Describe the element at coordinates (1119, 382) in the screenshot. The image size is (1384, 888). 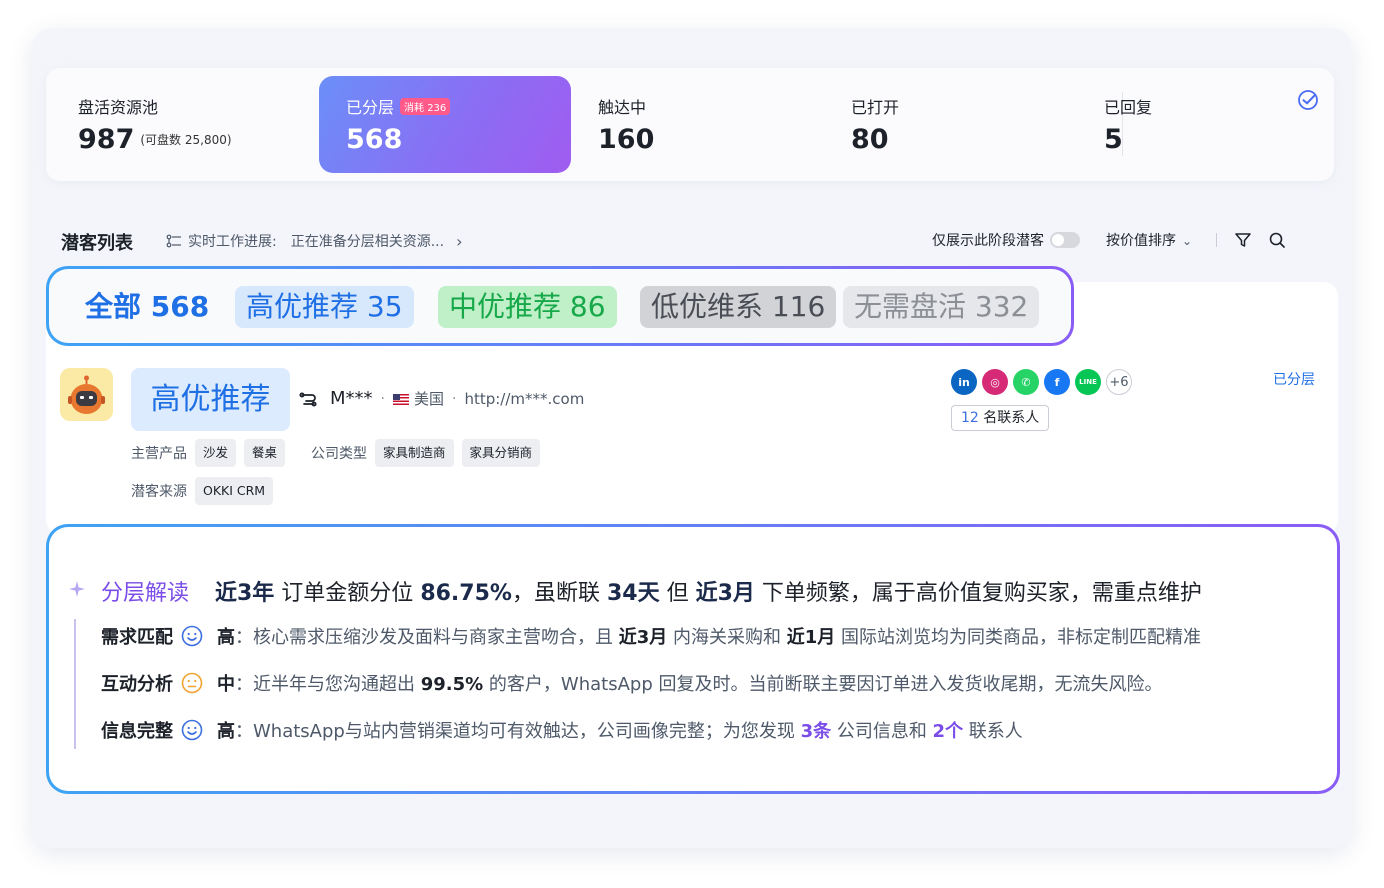
I see `more-channels: +6` at that location.